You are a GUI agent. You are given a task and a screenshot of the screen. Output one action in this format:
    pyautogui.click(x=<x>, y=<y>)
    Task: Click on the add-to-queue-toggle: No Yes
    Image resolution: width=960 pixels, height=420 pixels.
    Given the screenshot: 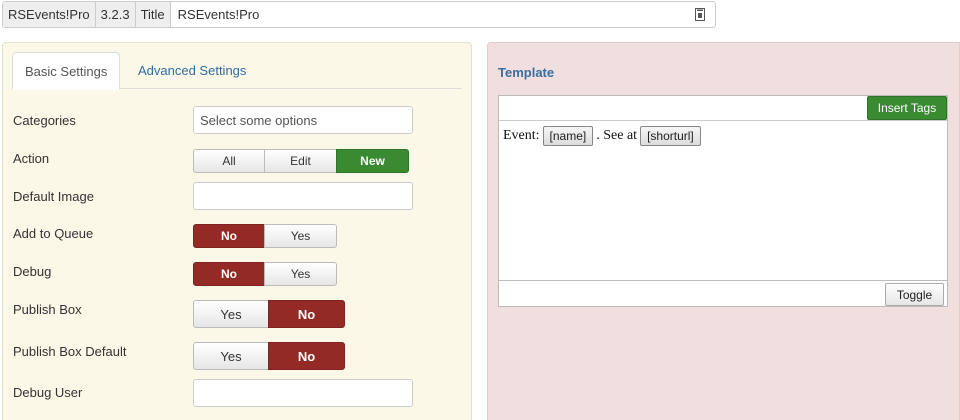 What is the action you would take?
    pyautogui.click(x=265, y=236)
    